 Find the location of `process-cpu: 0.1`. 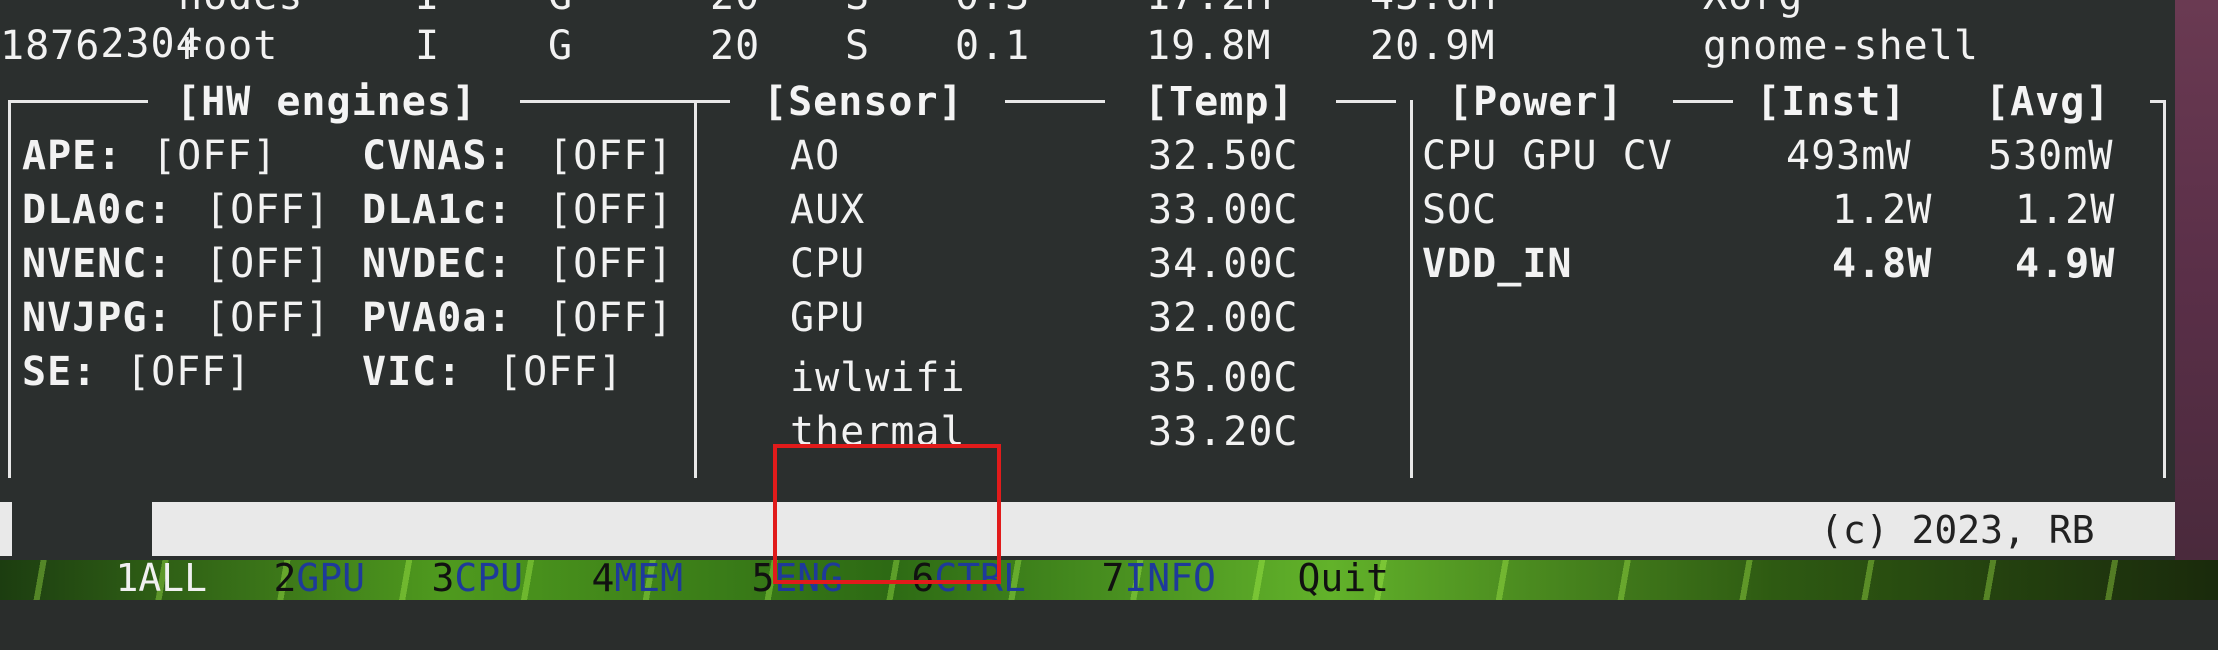

process-cpu: 0.1 is located at coordinates (993, 46).